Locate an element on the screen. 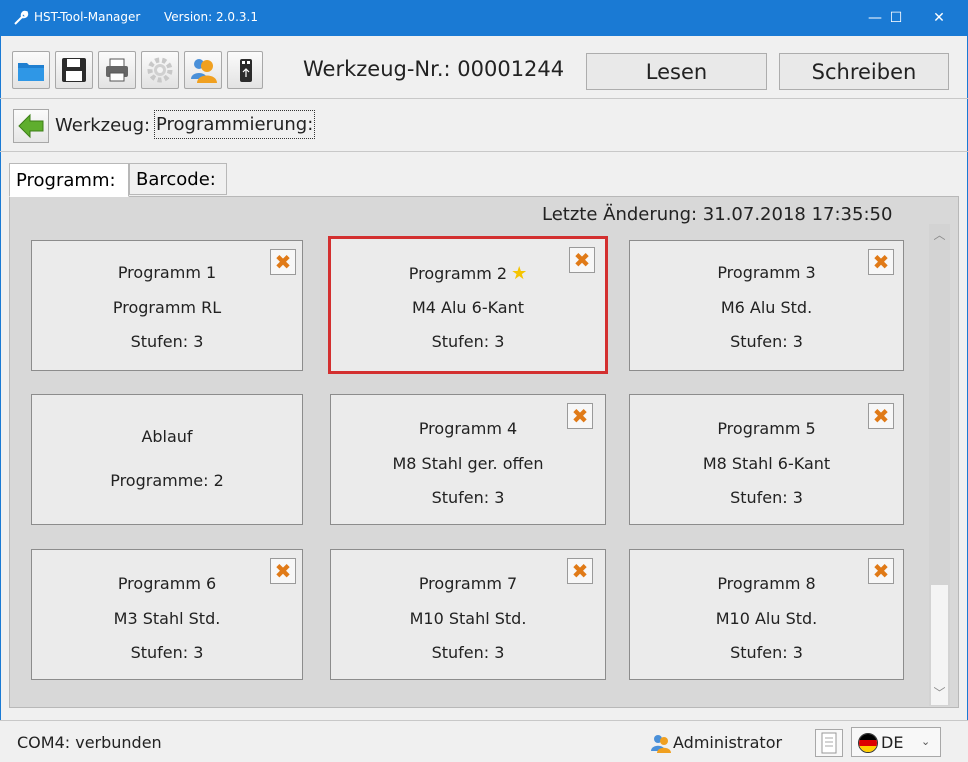  back-arrow-icon is located at coordinates (31, 126).